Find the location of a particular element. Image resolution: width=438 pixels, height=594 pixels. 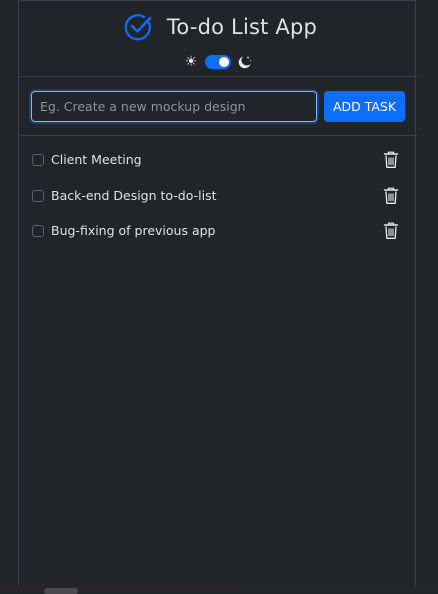

check-circle-icon is located at coordinates (138, 27).